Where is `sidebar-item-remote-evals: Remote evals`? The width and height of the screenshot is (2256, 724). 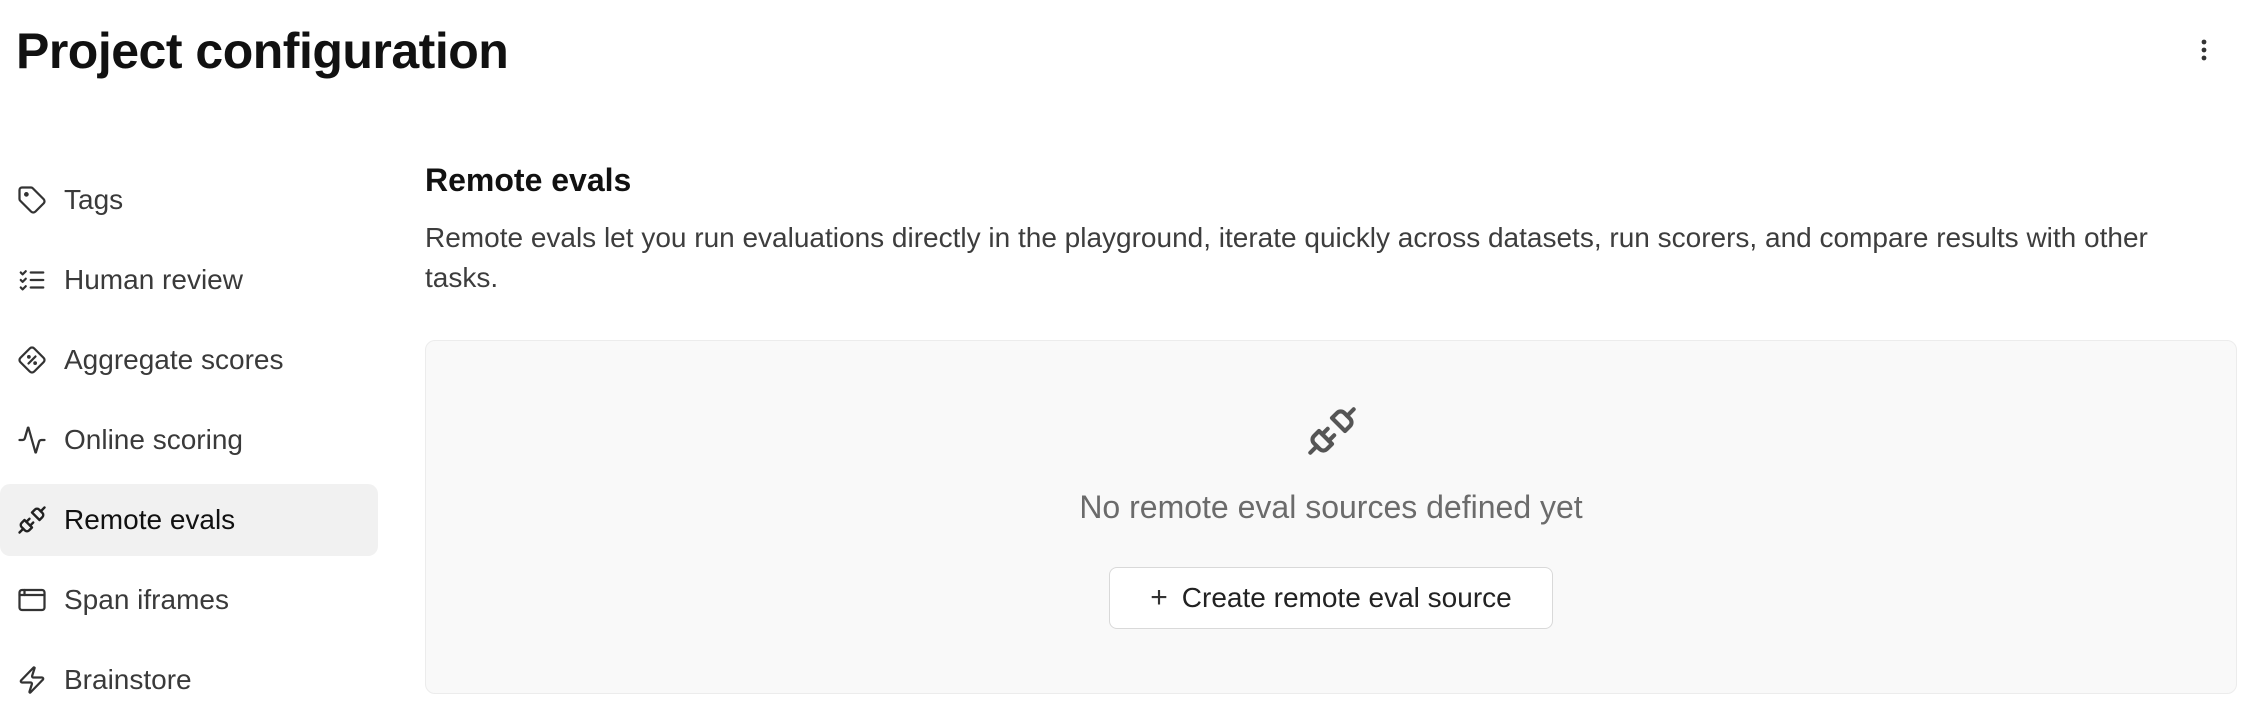 sidebar-item-remote-evals: Remote evals is located at coordinates (189, 520).